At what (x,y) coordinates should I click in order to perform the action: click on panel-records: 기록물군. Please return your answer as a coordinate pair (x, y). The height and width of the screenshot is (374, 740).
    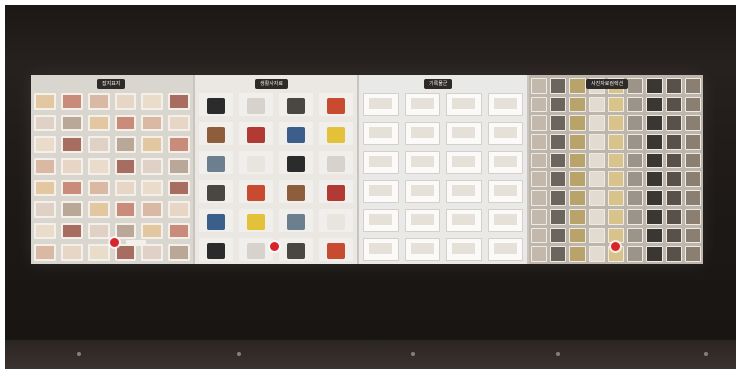
    Looking at the image, I should click on (443, 169).